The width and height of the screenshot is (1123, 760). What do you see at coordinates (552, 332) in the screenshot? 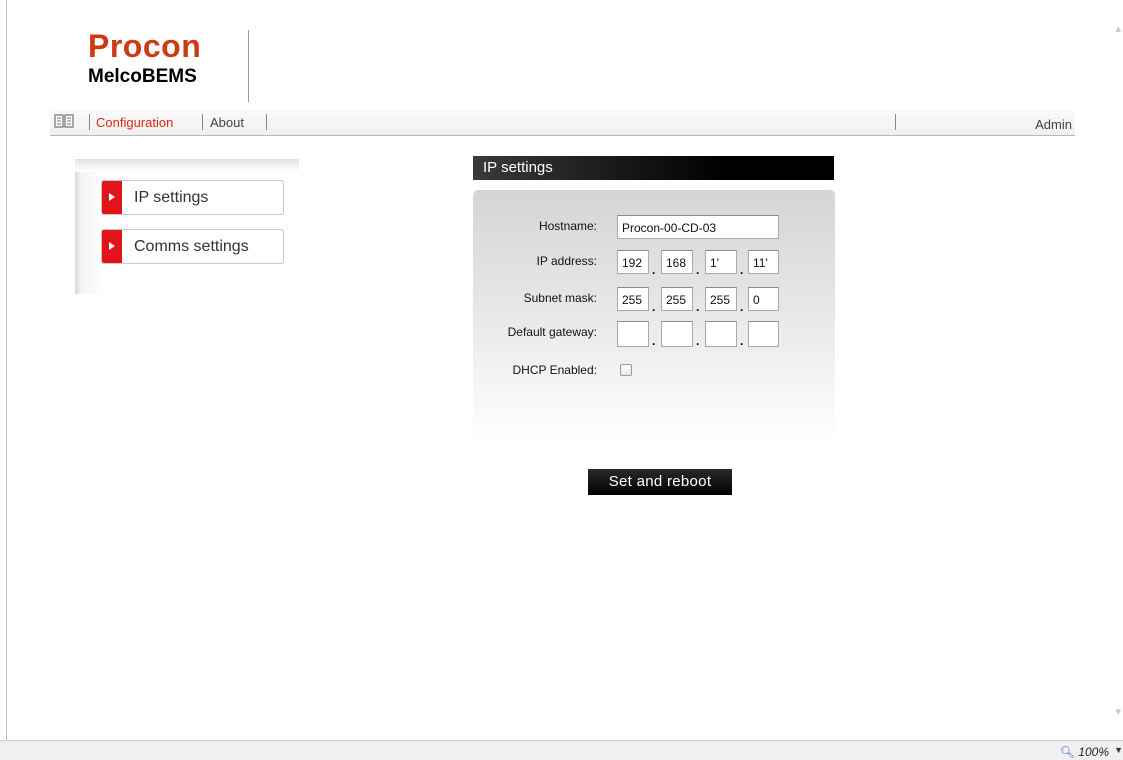
I see `default-gateway-label: Default gateway:` at bounding box center [552, 332].